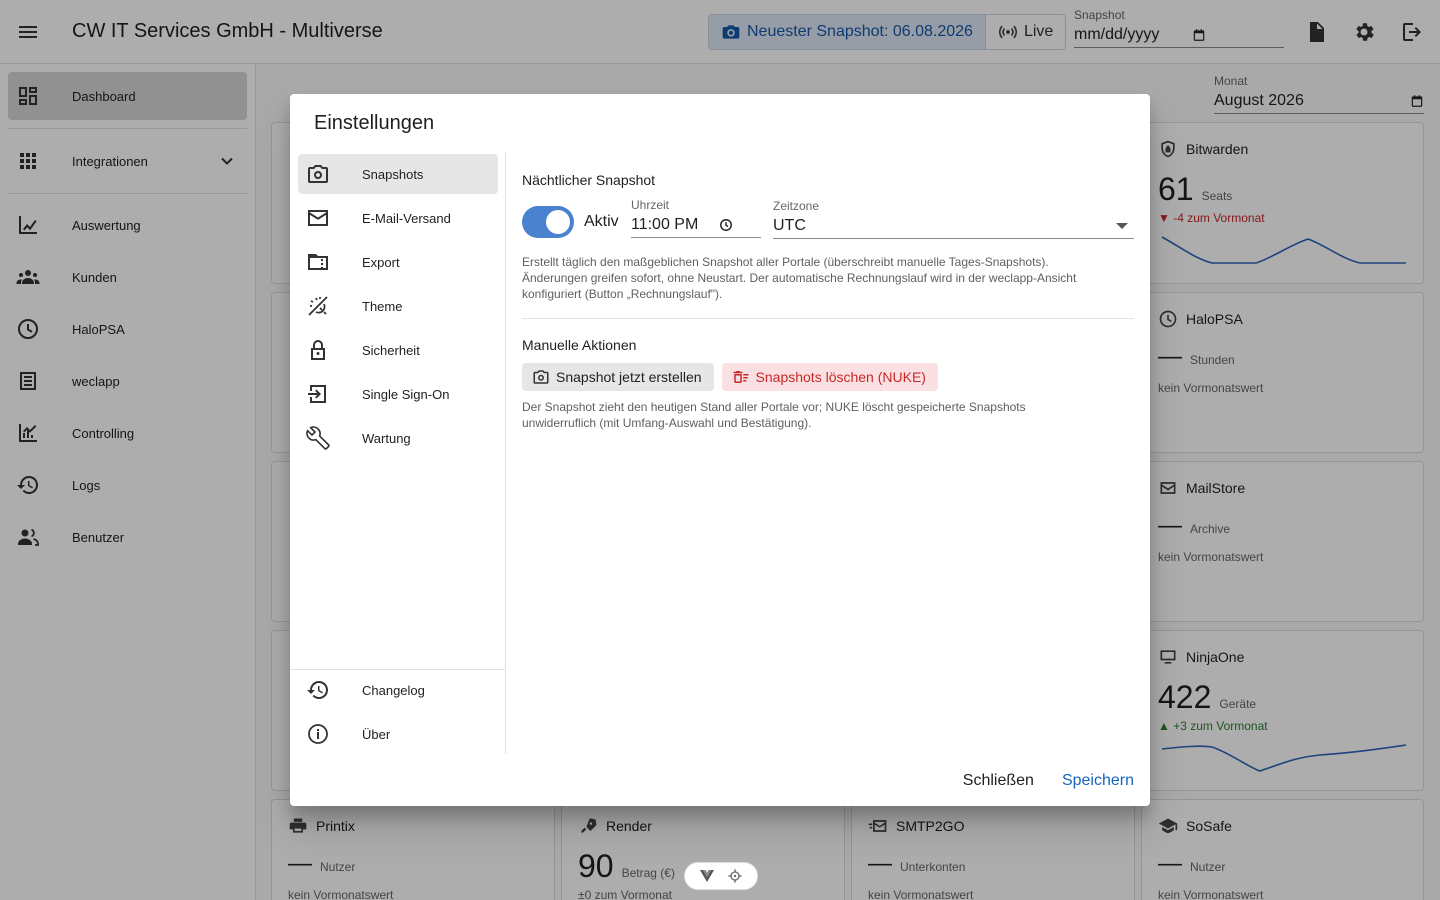 This screenshot has height=900, width=1440. I want to click on toggle-label: Aktiv, so click(601, 221).